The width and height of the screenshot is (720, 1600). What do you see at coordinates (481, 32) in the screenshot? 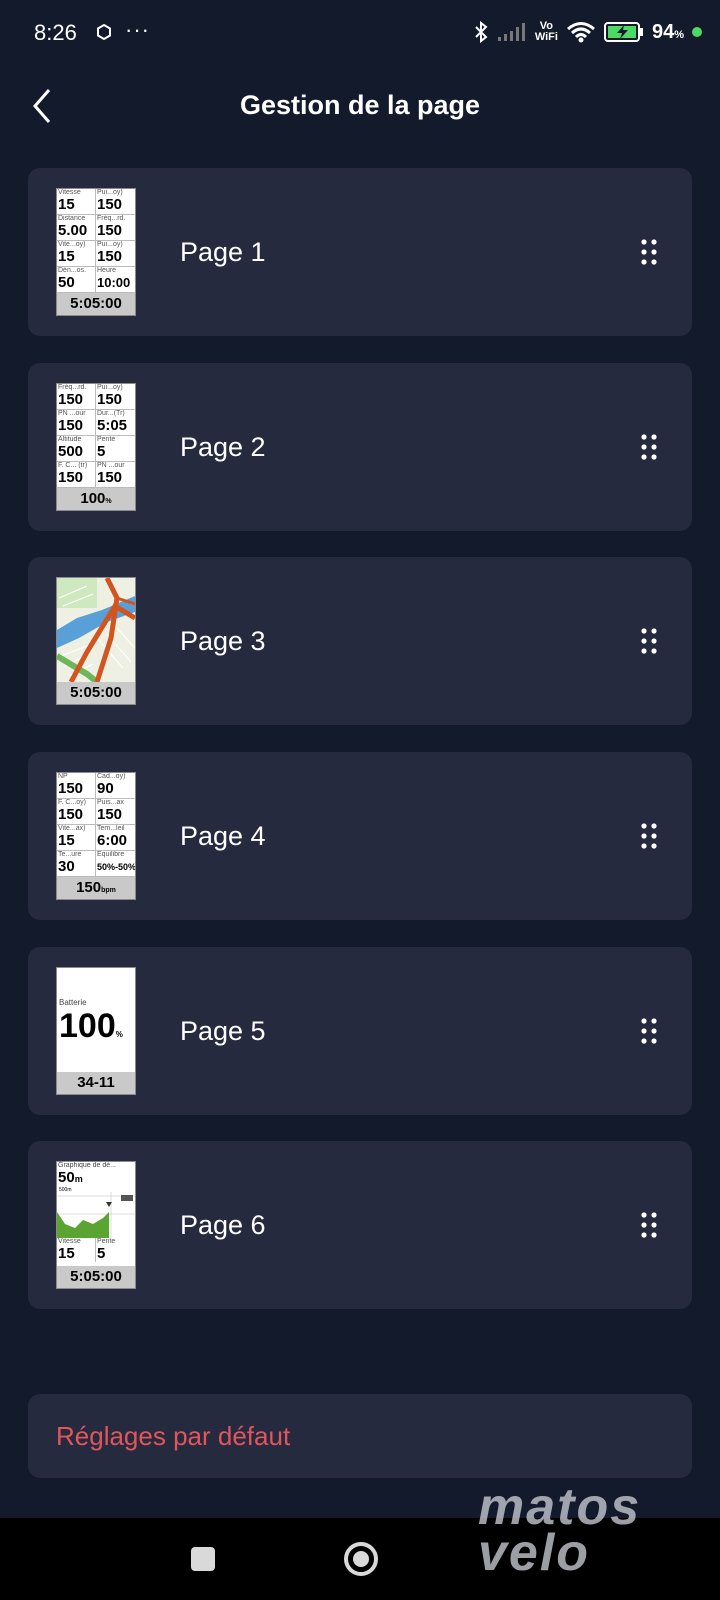
I see `bluetooth-icon` at bounding box center [481, 32].